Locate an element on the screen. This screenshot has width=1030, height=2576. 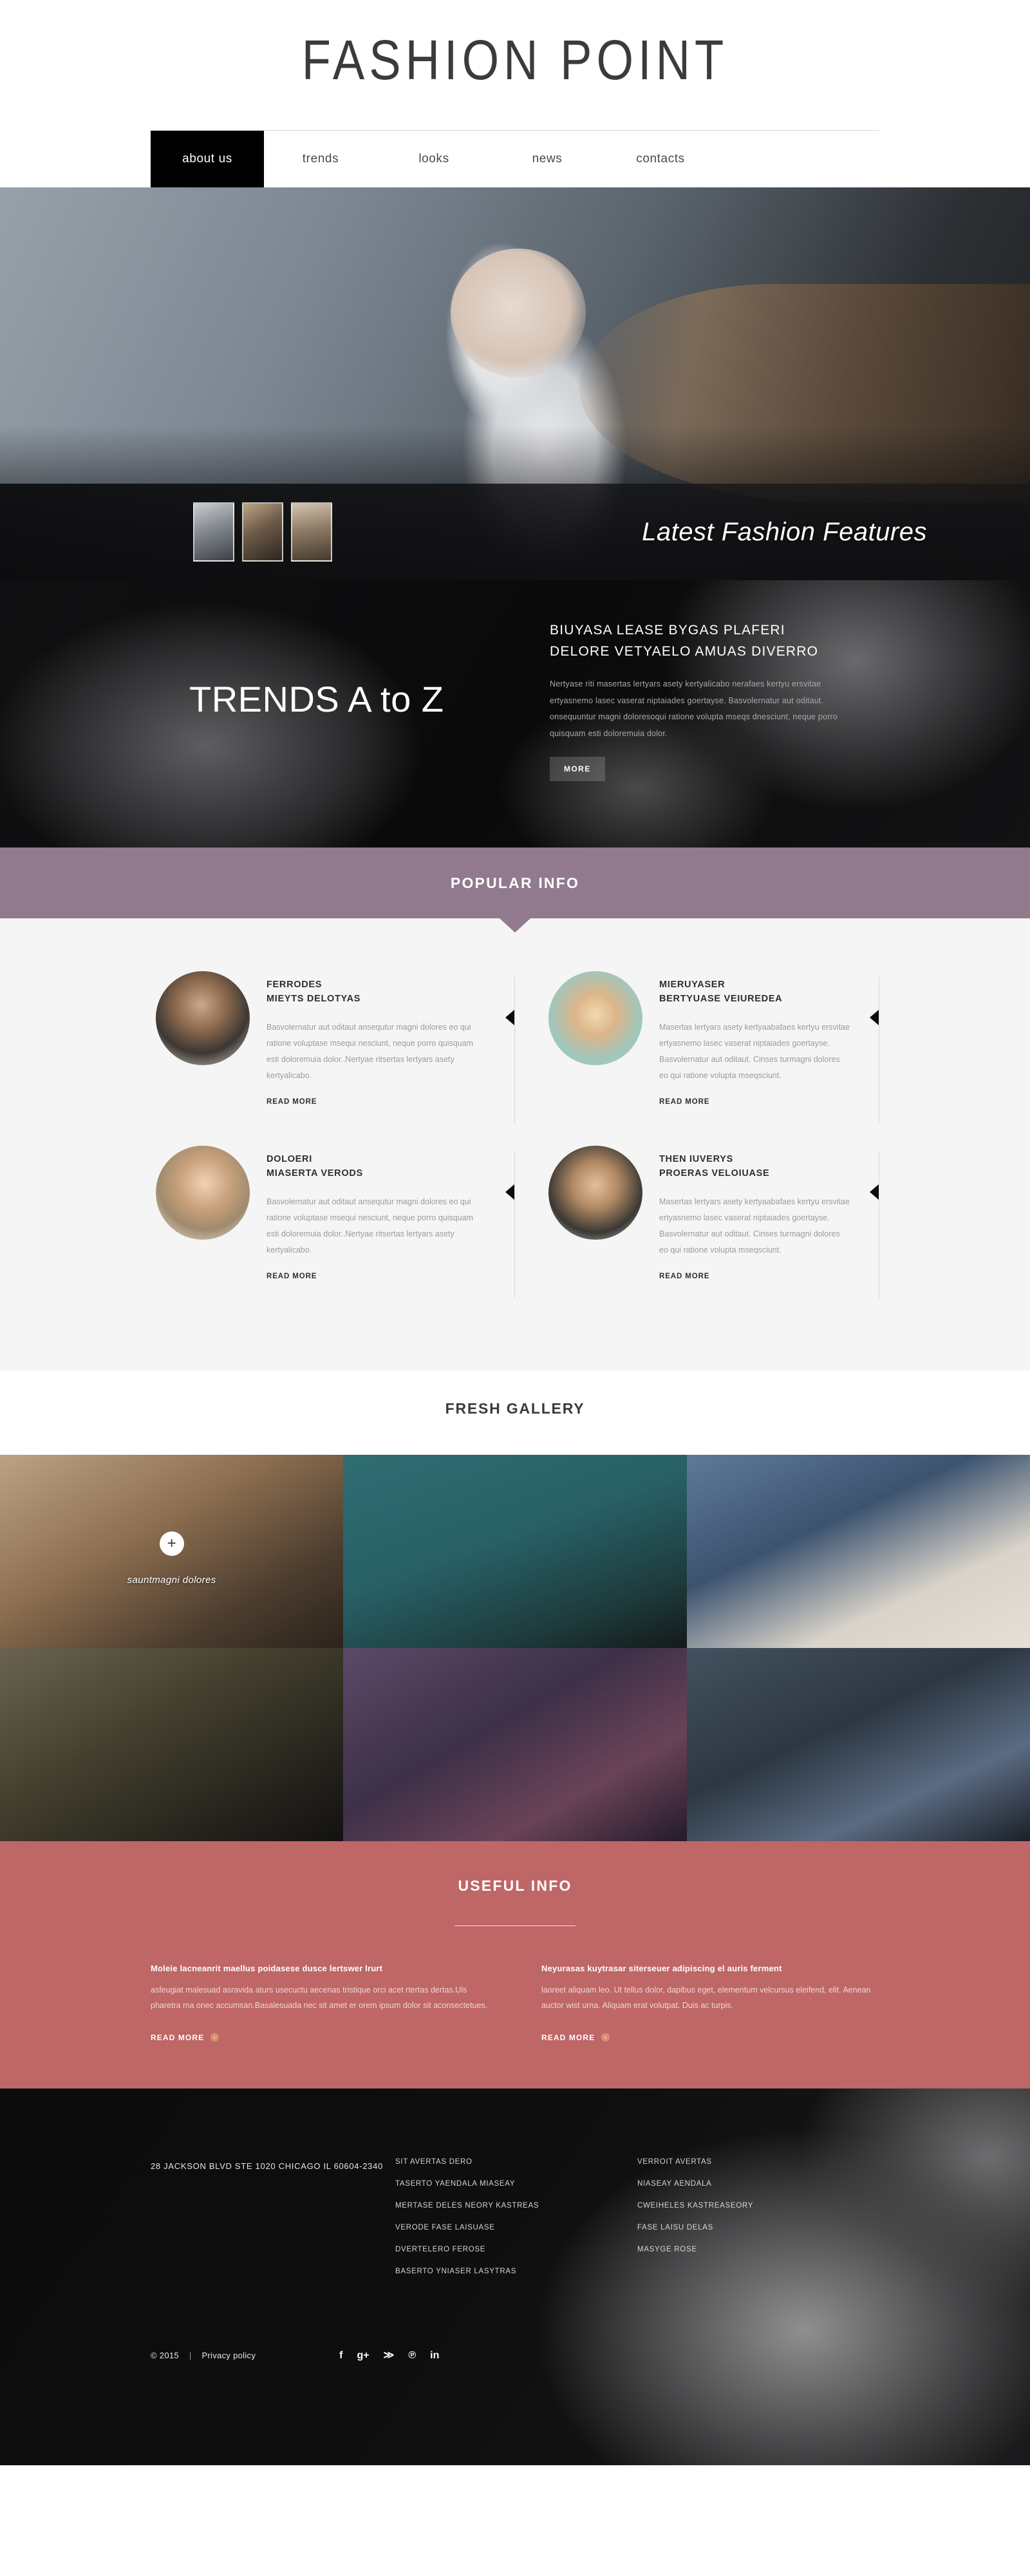
popular-info-title: POPULAR INFO is located at coordinates (515, 882).